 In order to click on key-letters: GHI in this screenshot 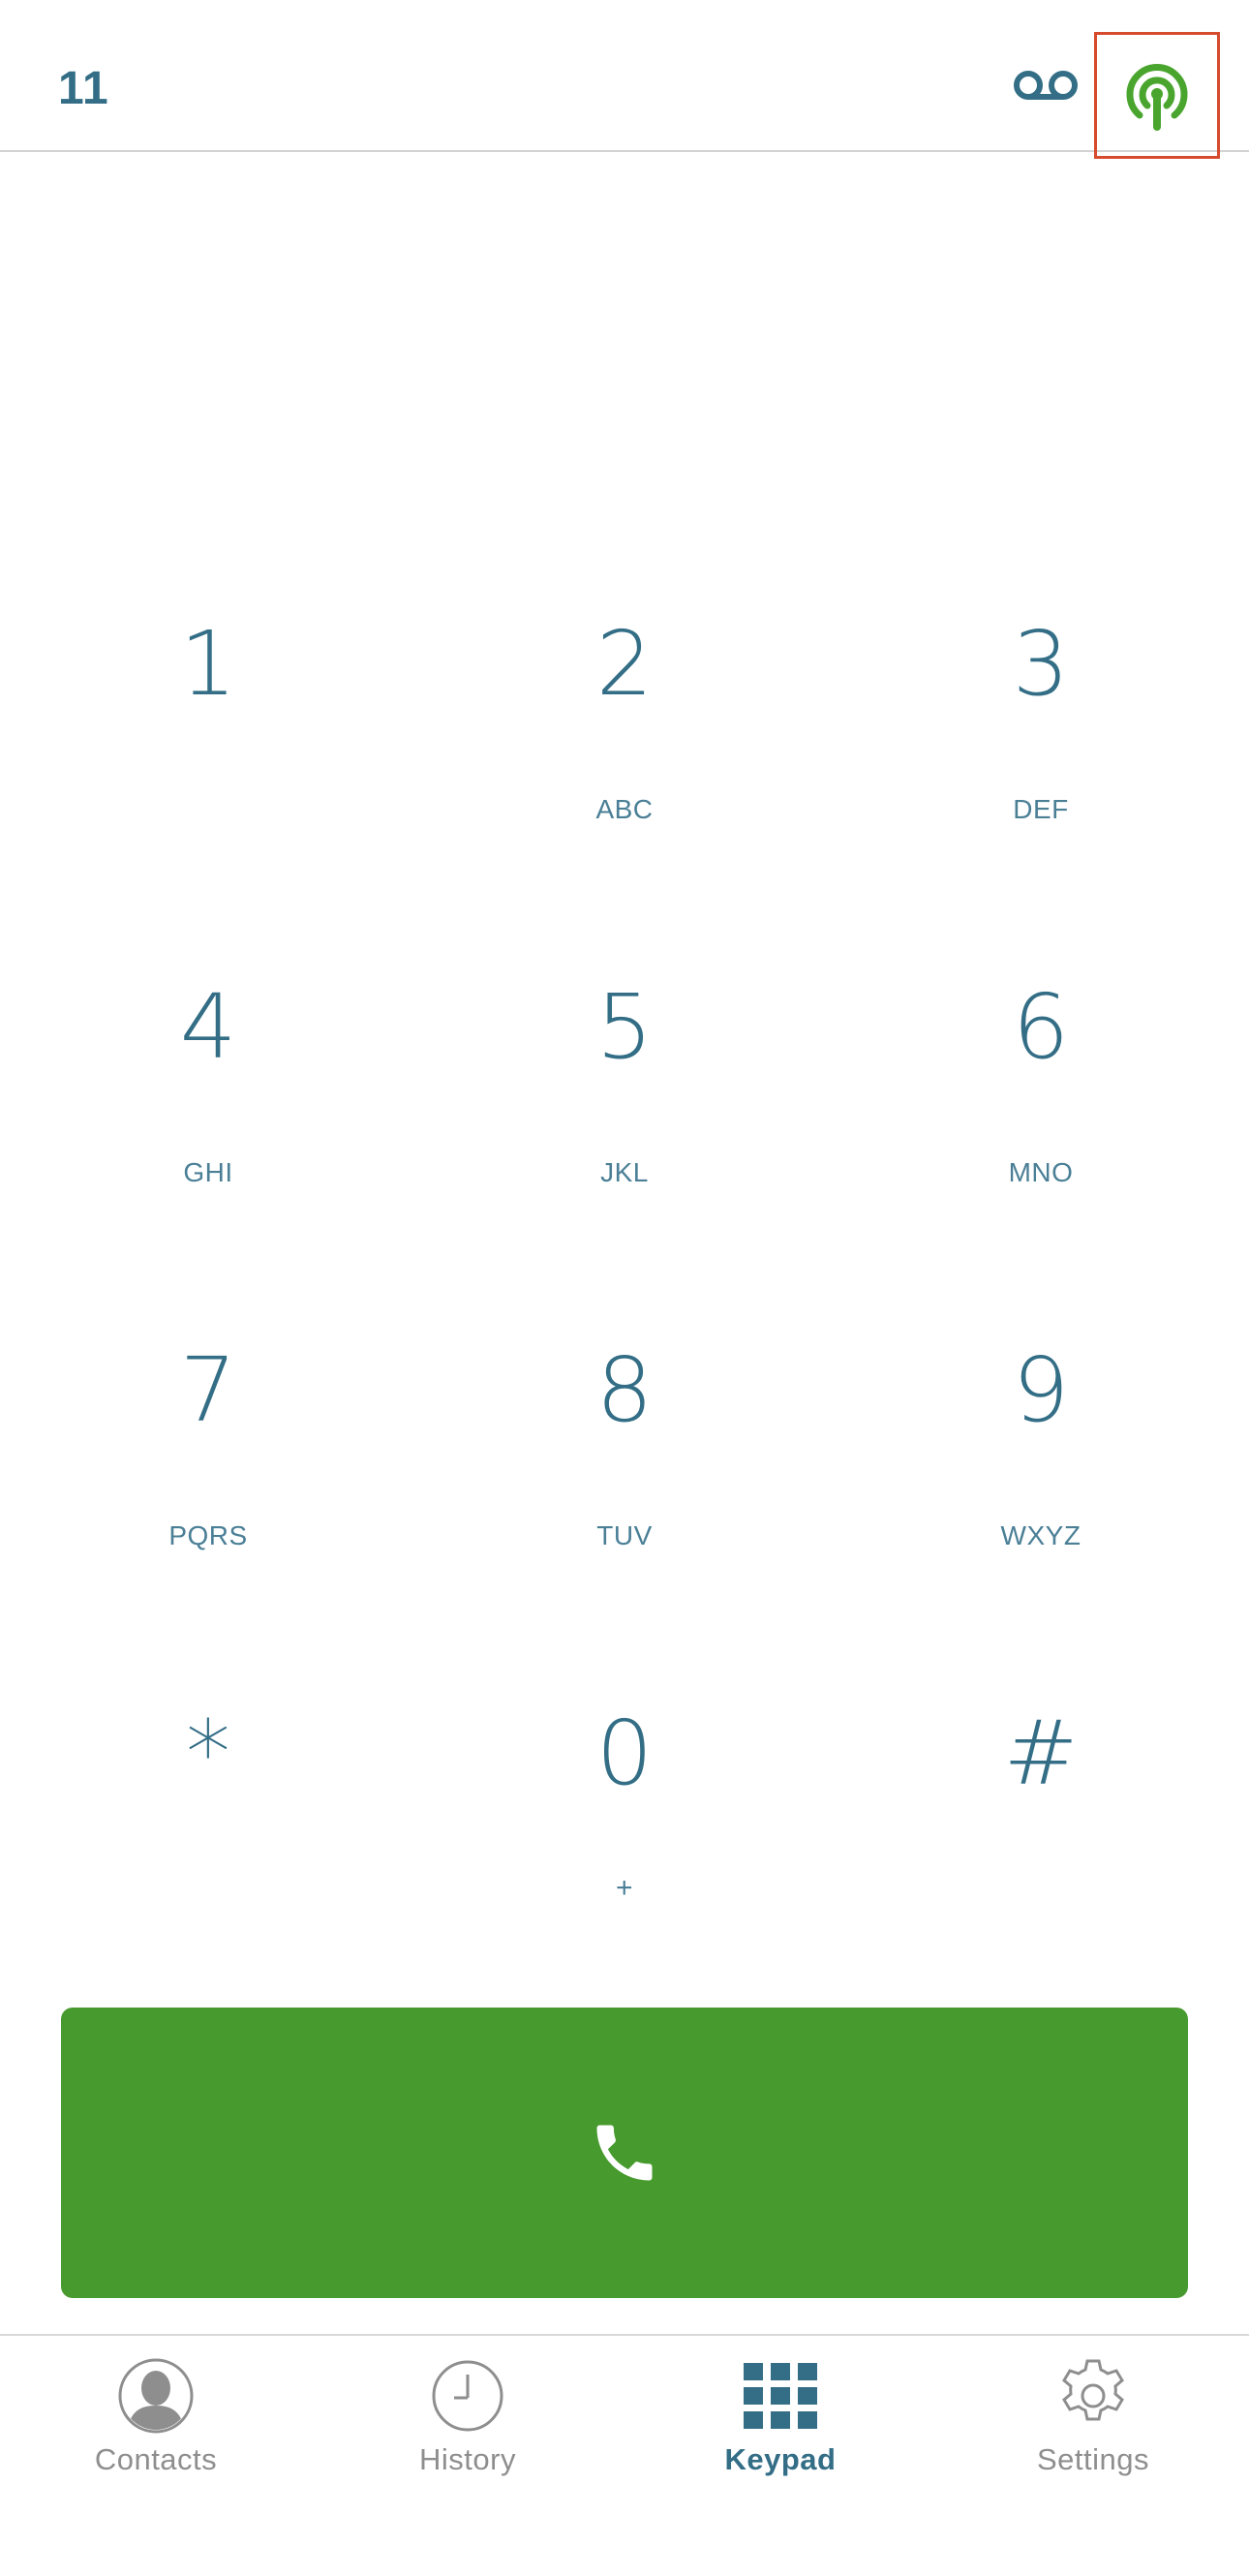, I will do `click(208, 1172)`.